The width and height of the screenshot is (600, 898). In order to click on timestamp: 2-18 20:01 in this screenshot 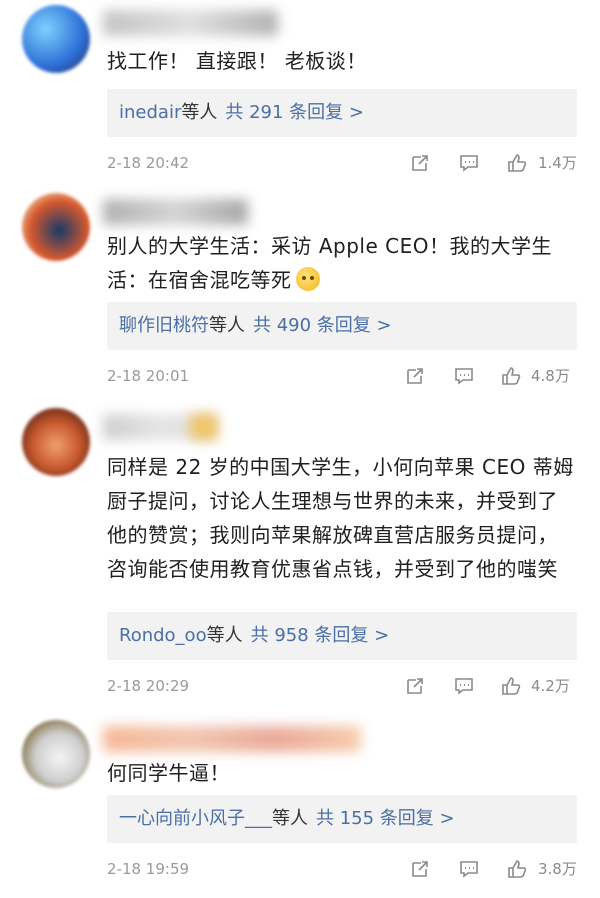, I will do `click(148, 376)`.